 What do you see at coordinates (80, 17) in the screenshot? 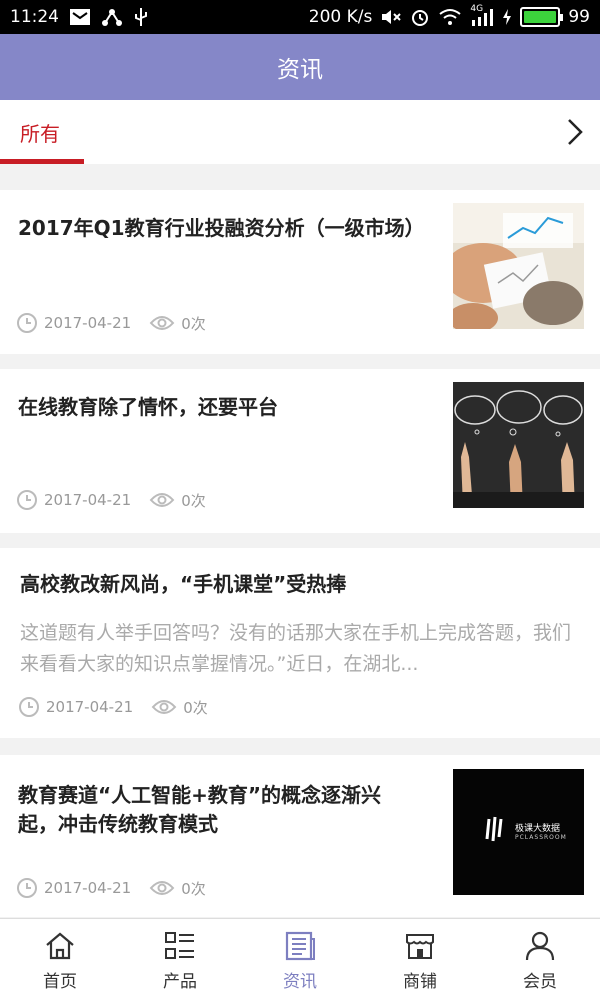
I see `message-icon` at bounding box center [80, 17].